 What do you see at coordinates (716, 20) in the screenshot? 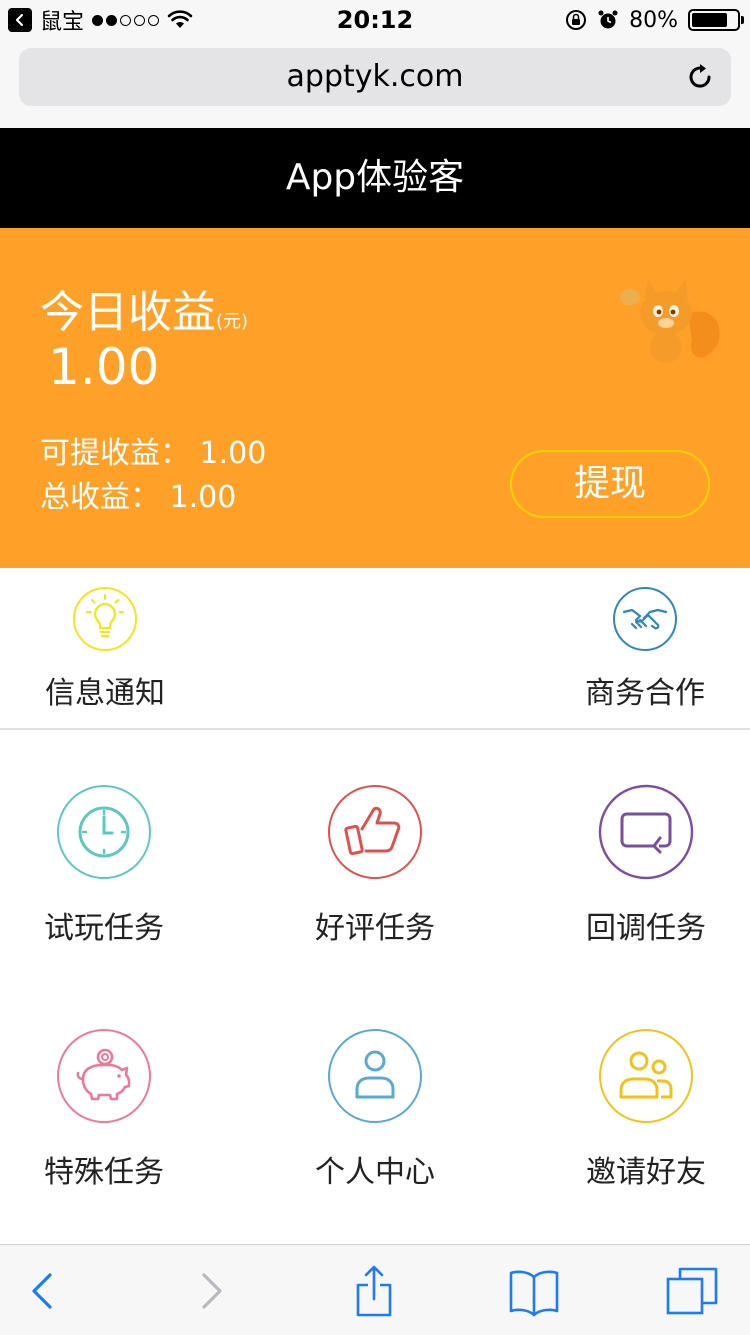
I see `battery-icon` at bounding box center [716, 20].